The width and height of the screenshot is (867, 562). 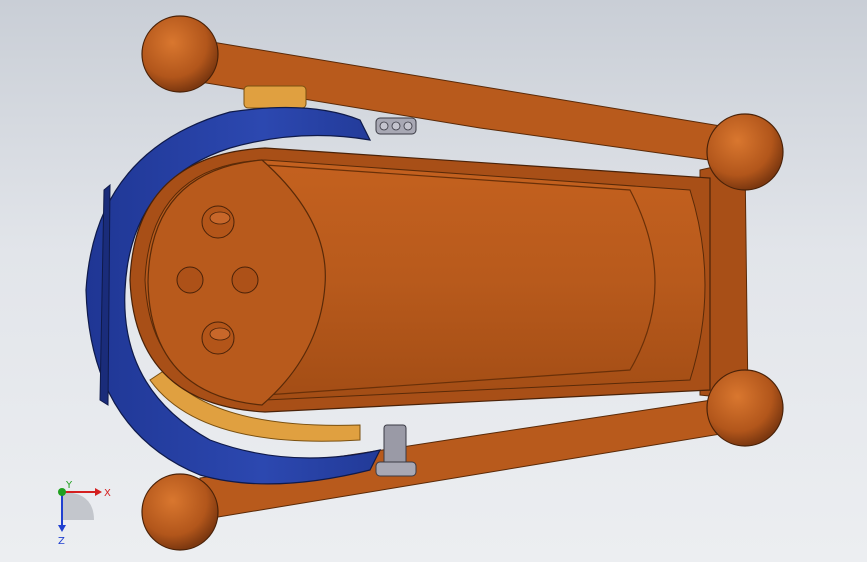 What do you see at coordinates (69, 485) in the screenshot?
I see `y-axis-label: Y` at bounding box center [69, 485].